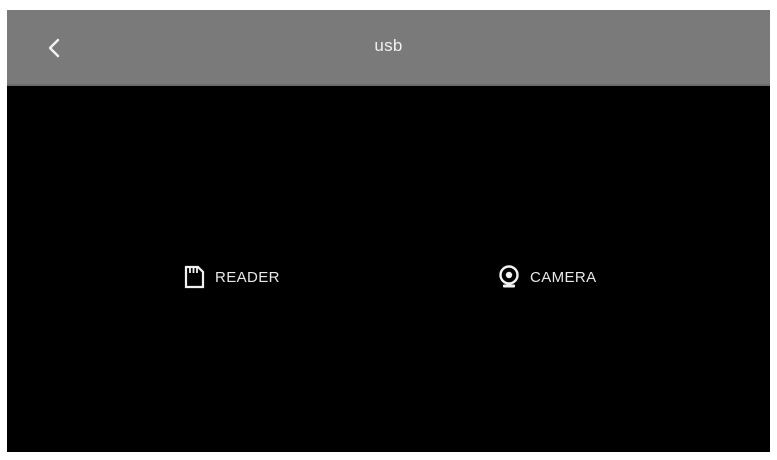 The height and width of the screenshot is (460, 777). I want to click on camera-label: CAMERA, so click(563, 277).